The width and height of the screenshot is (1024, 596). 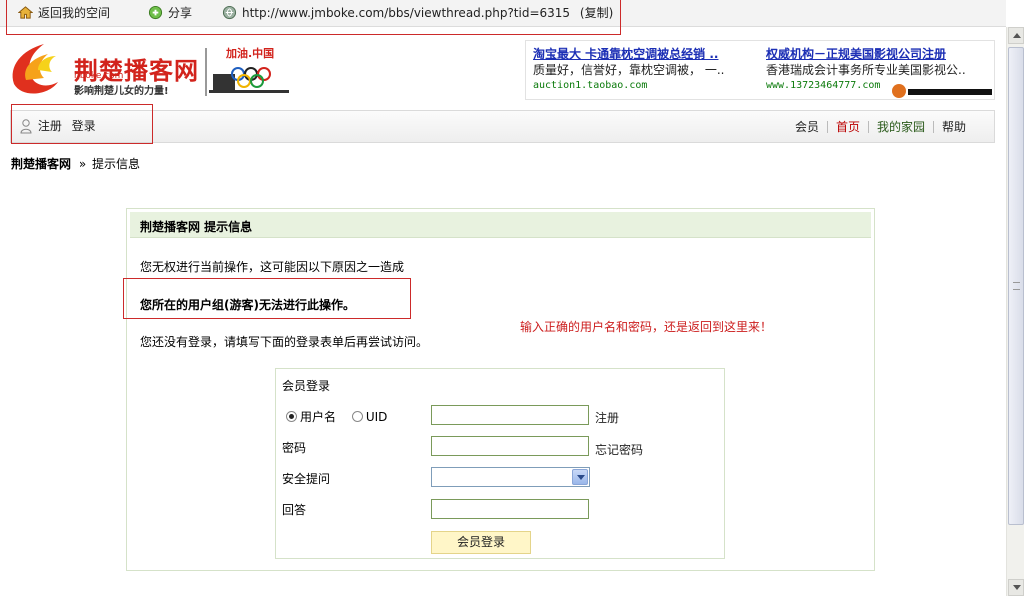 I want to click on share-link: 分享, so click(x=170, y=13).